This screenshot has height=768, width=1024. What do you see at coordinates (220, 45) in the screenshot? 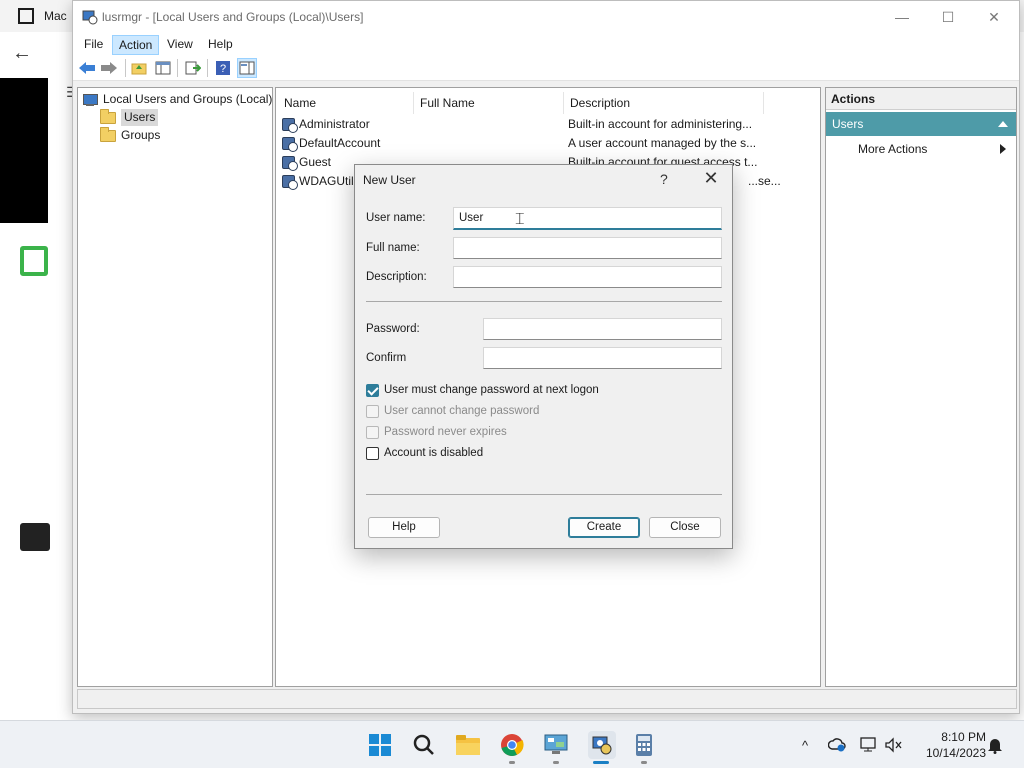
I see `menu-help: Help` at bounding box center [220, 45].